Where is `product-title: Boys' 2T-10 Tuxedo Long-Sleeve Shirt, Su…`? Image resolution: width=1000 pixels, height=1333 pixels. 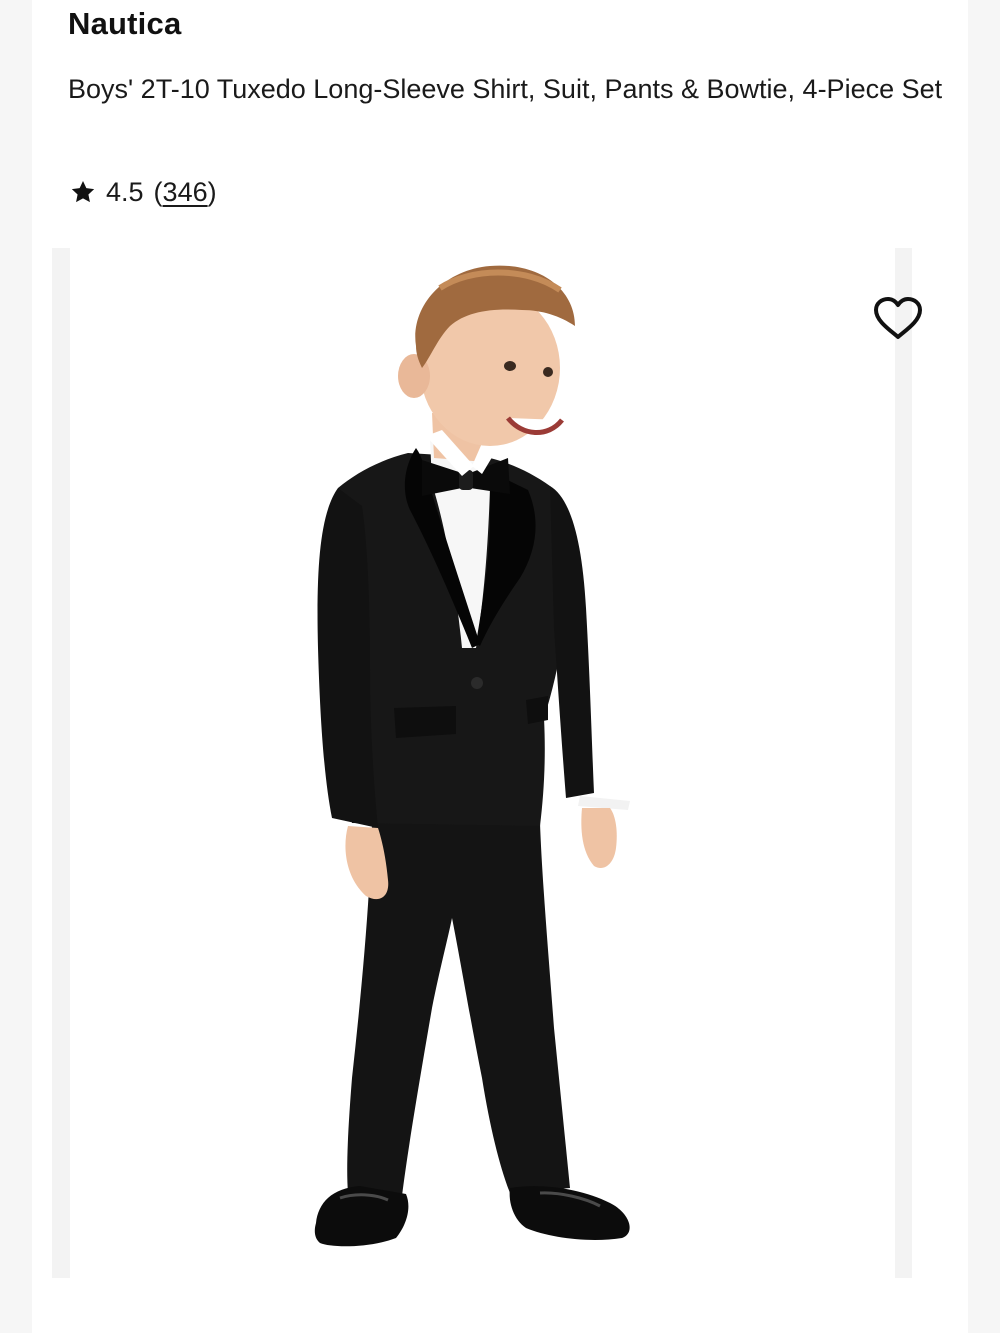
product-title: Boys' 2T-10 Tuxedo Long-Sleeve Shirt, Su… is located at coordinates (505, 89).